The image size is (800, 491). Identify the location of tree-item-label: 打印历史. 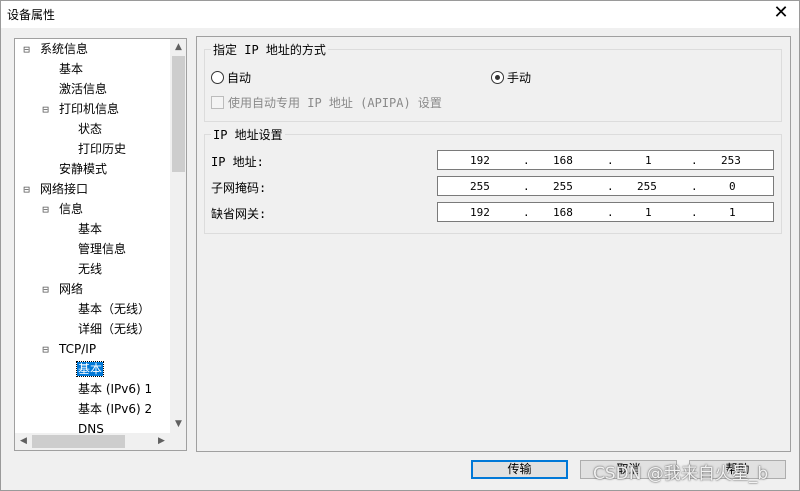
(102, 149).